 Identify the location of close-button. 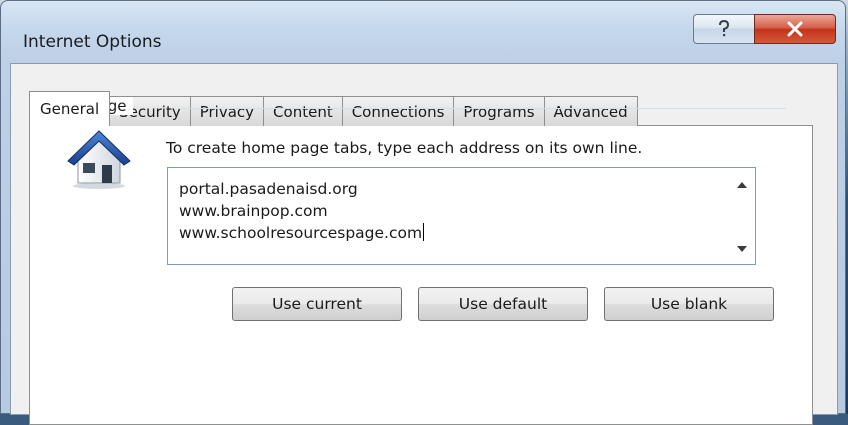
(795, 29).